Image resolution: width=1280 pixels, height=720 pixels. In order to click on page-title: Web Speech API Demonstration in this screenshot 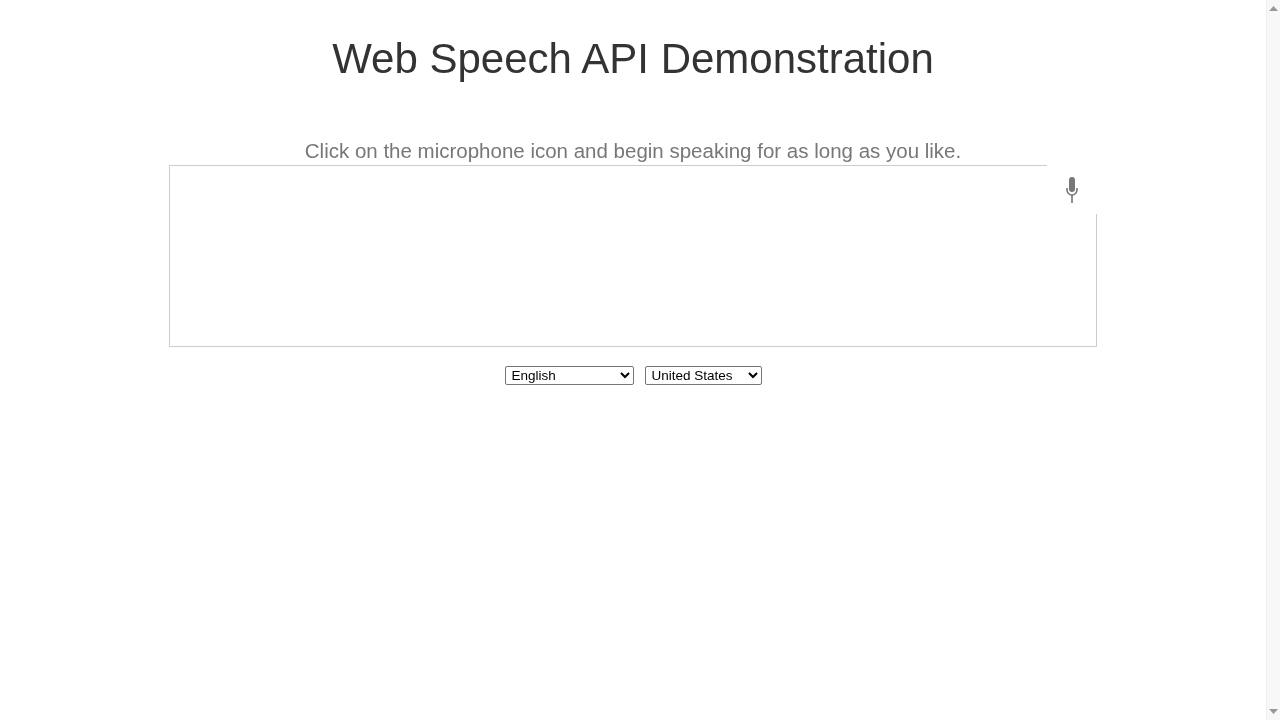, I will do `click(633, 59)`.